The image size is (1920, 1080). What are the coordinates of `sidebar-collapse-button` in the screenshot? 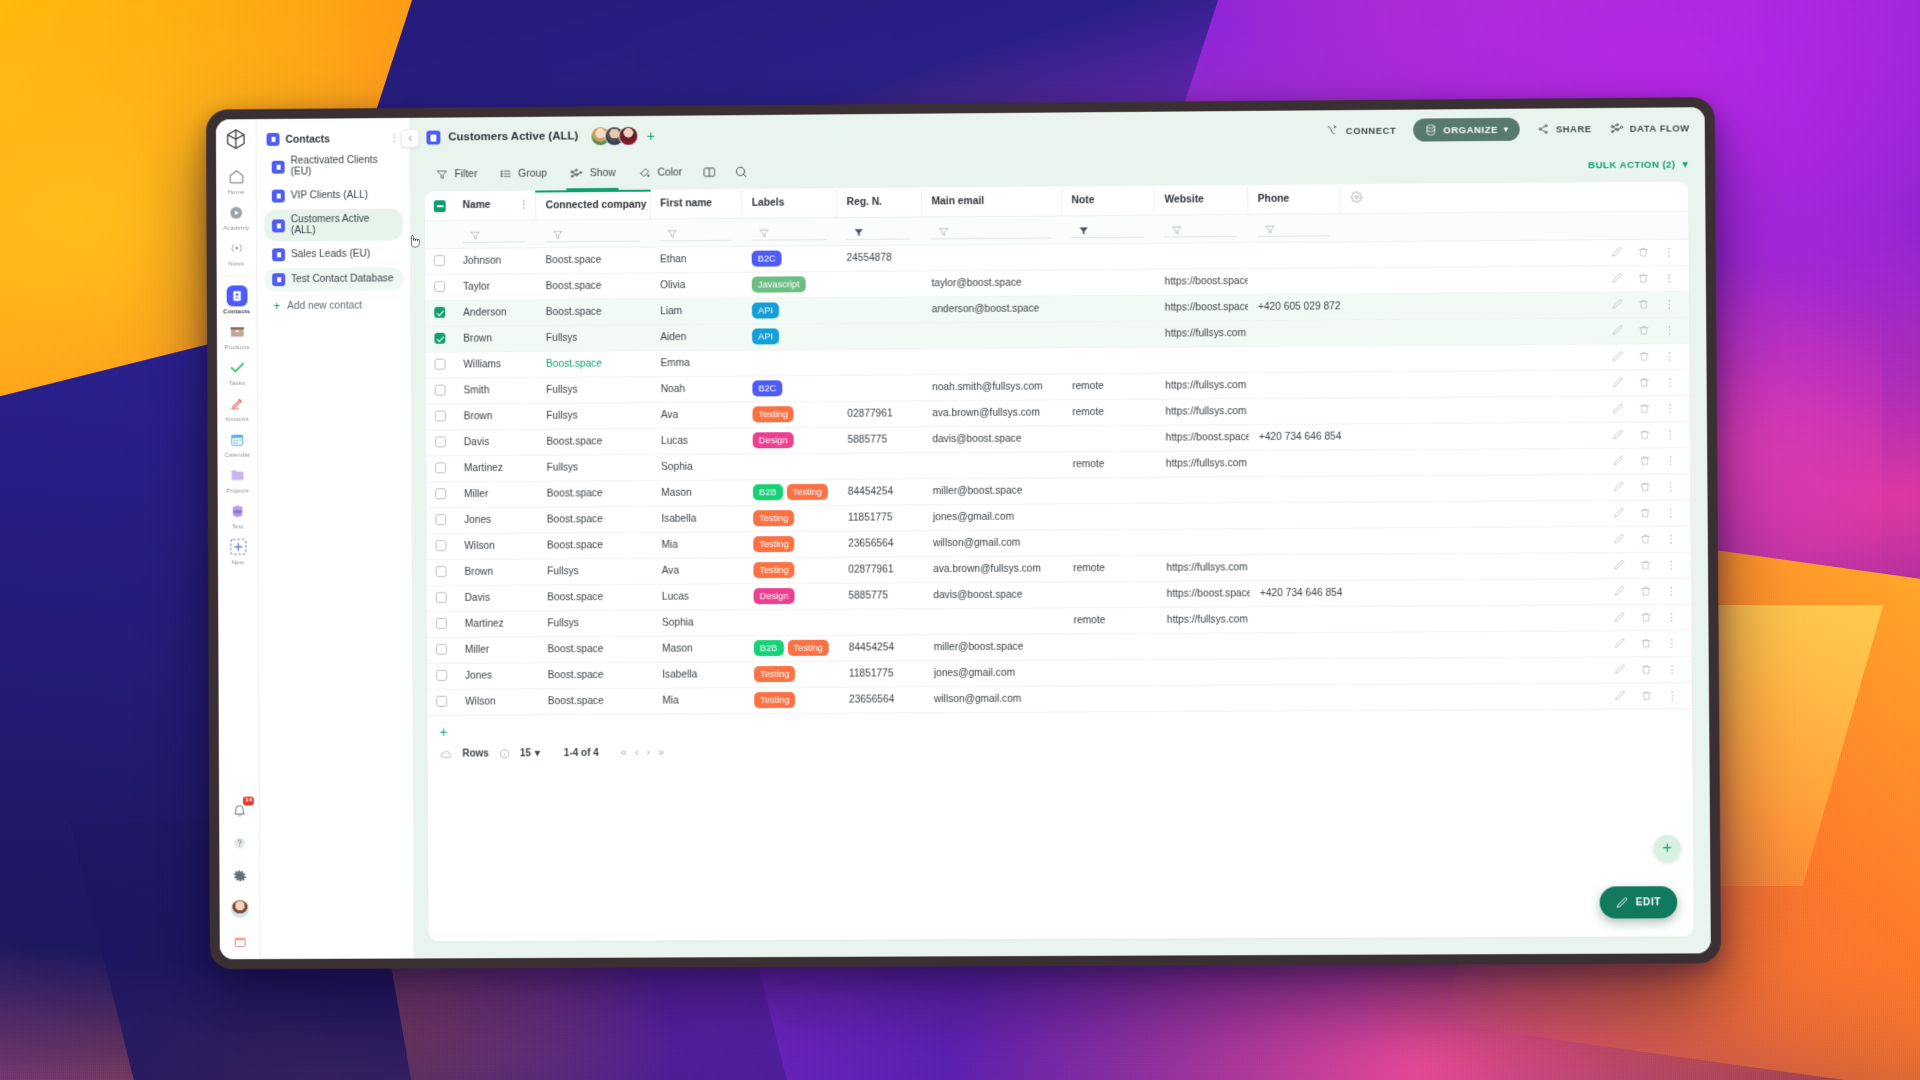 It's located at (410, 138).